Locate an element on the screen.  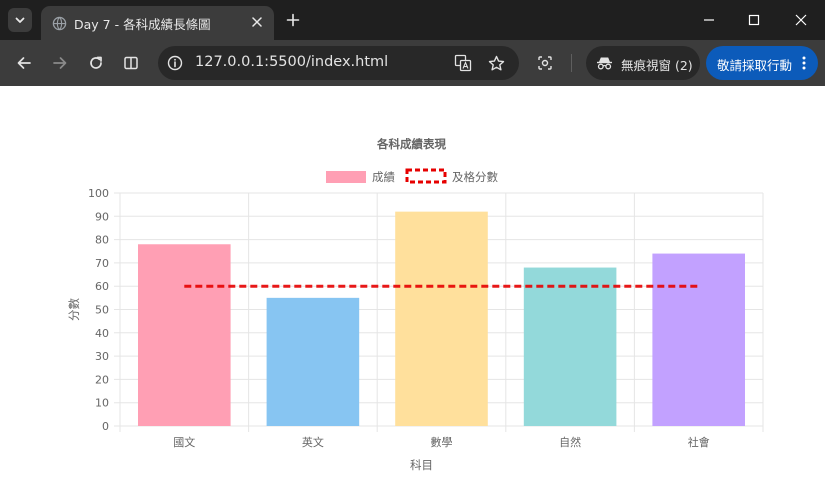
split-view-button is located at coordinates (131, 63).